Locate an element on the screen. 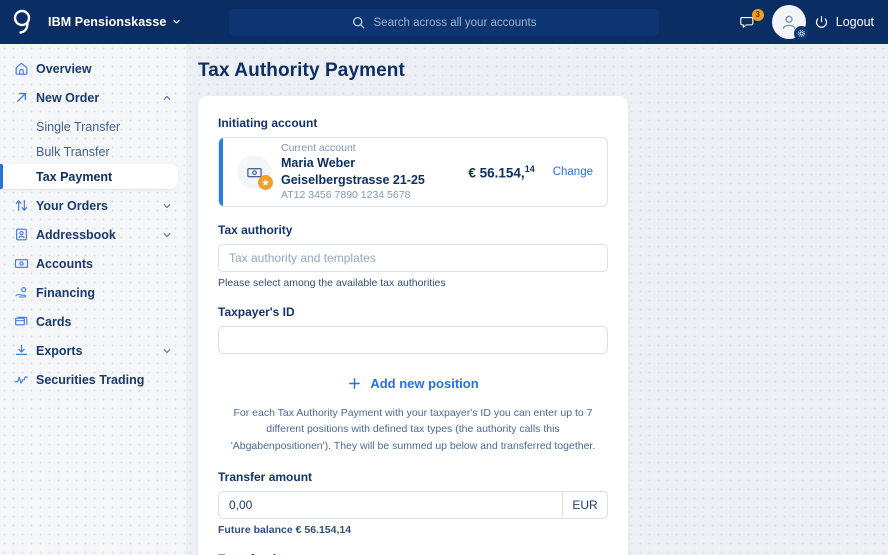 Image resolution: width=888 pixels, height=555 pixels. sidebar-item-securities-trading: Securities Trading is located at coordinates (93, 379).